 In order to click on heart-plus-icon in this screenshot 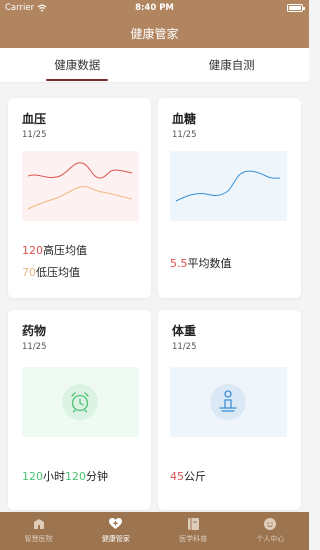, I will do `click(116, 524)`.